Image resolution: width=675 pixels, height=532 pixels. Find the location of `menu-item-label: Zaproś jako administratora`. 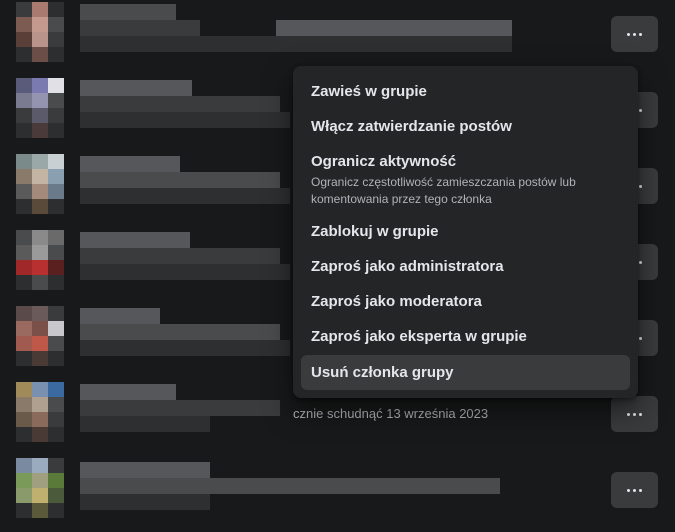

menu-item-label: Zaproś jako administratora is located at coordinates (407, 266).